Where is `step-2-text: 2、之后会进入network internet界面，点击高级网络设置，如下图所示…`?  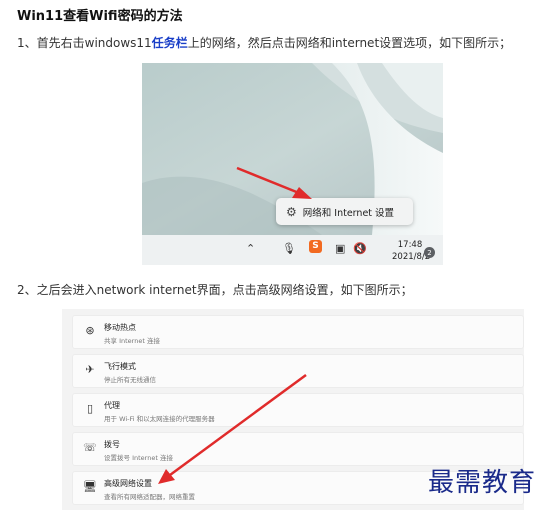 step-2-text: 2、之后会进入network internet界面，点击高级网络设置，如下图所示… is located at coordinates (215, 290).